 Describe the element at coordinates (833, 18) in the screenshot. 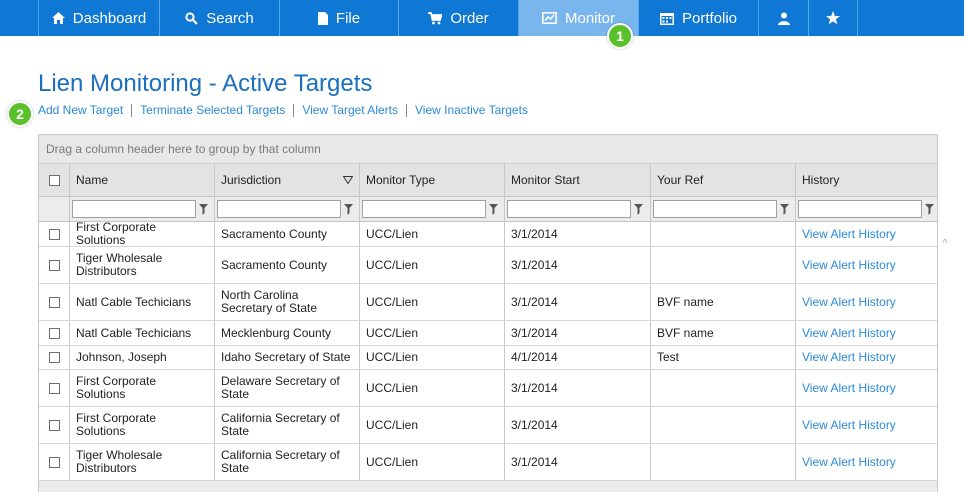

I see `nav-favorites` at that location.